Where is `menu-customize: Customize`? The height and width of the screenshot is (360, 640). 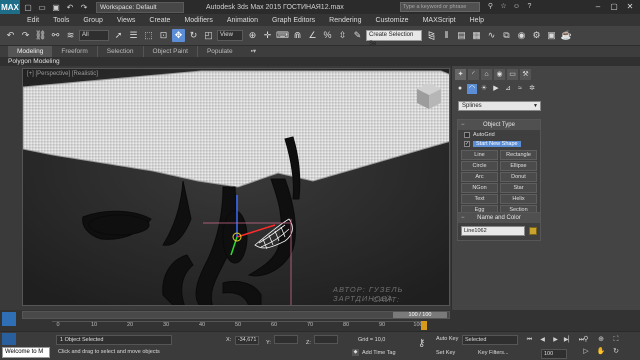 menu-customize: Customize is located at coordinates (391, 20).